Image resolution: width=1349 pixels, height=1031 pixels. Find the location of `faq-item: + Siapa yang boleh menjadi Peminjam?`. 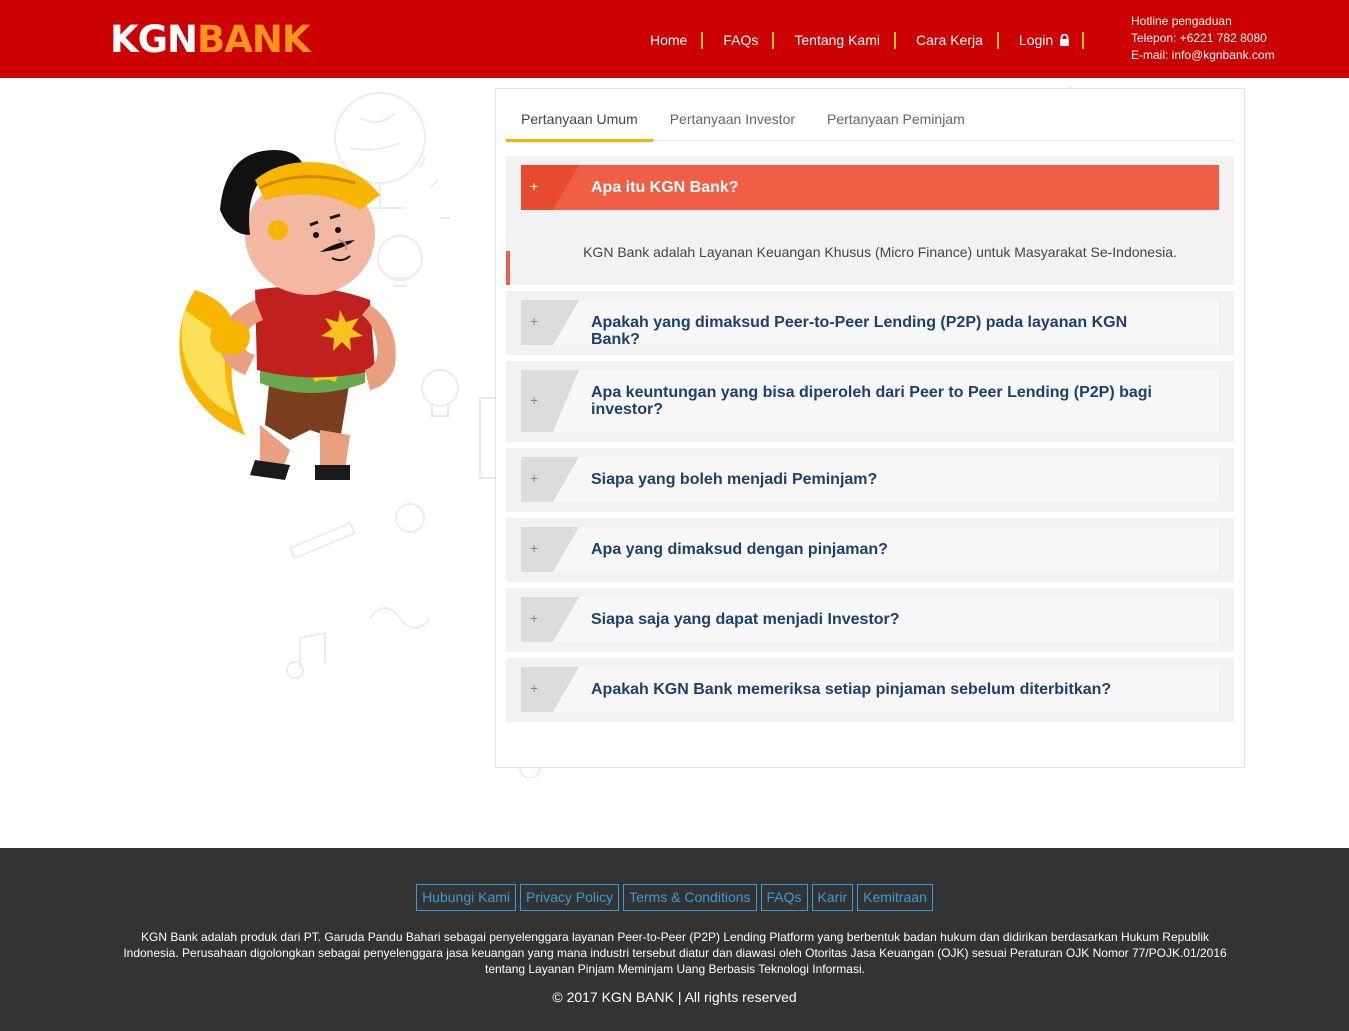

faq-item: + Siapa yang boleh menjadi Peminjam? is located at coordinates (870, 480).